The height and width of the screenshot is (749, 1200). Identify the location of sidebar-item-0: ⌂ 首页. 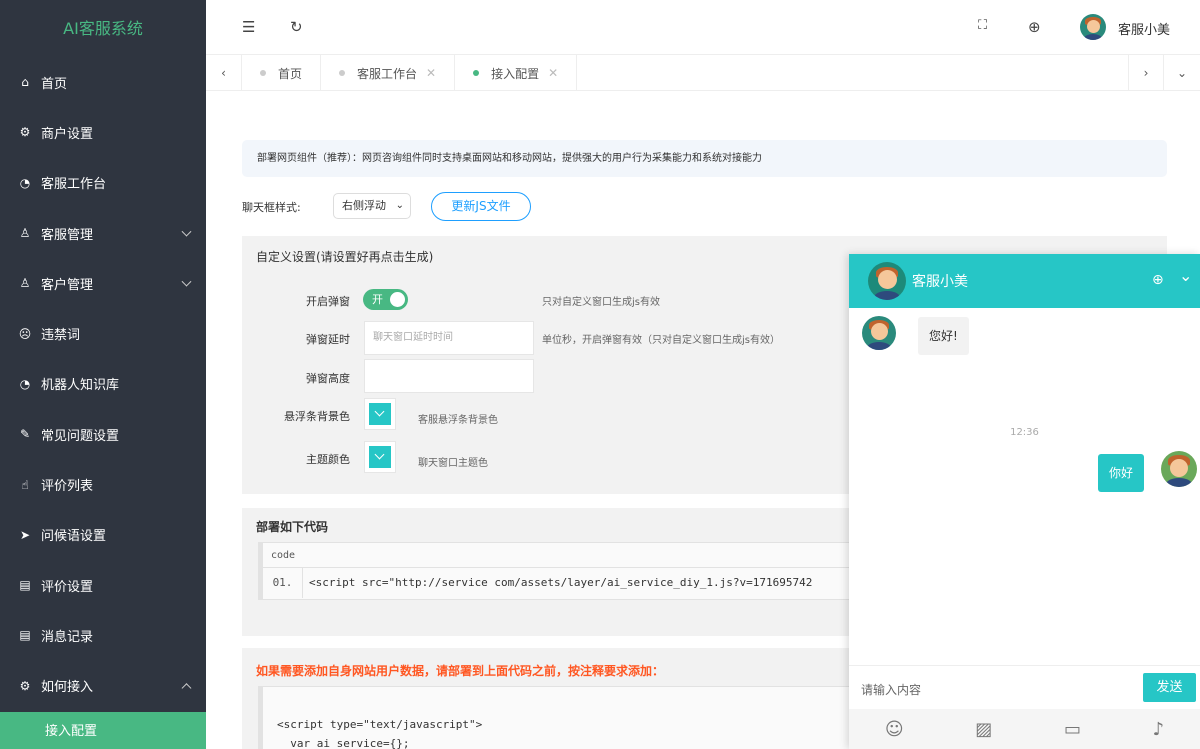
(103, 82).